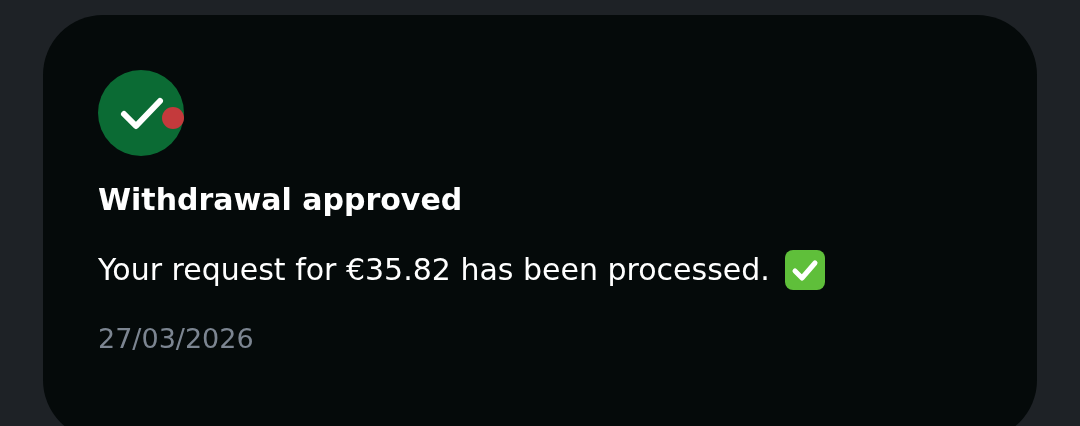 This screenshot has width=1080, height=426. Describe the element at coordinates (141, 113) in the screenshot. I see `check-circle-icon` at that location.